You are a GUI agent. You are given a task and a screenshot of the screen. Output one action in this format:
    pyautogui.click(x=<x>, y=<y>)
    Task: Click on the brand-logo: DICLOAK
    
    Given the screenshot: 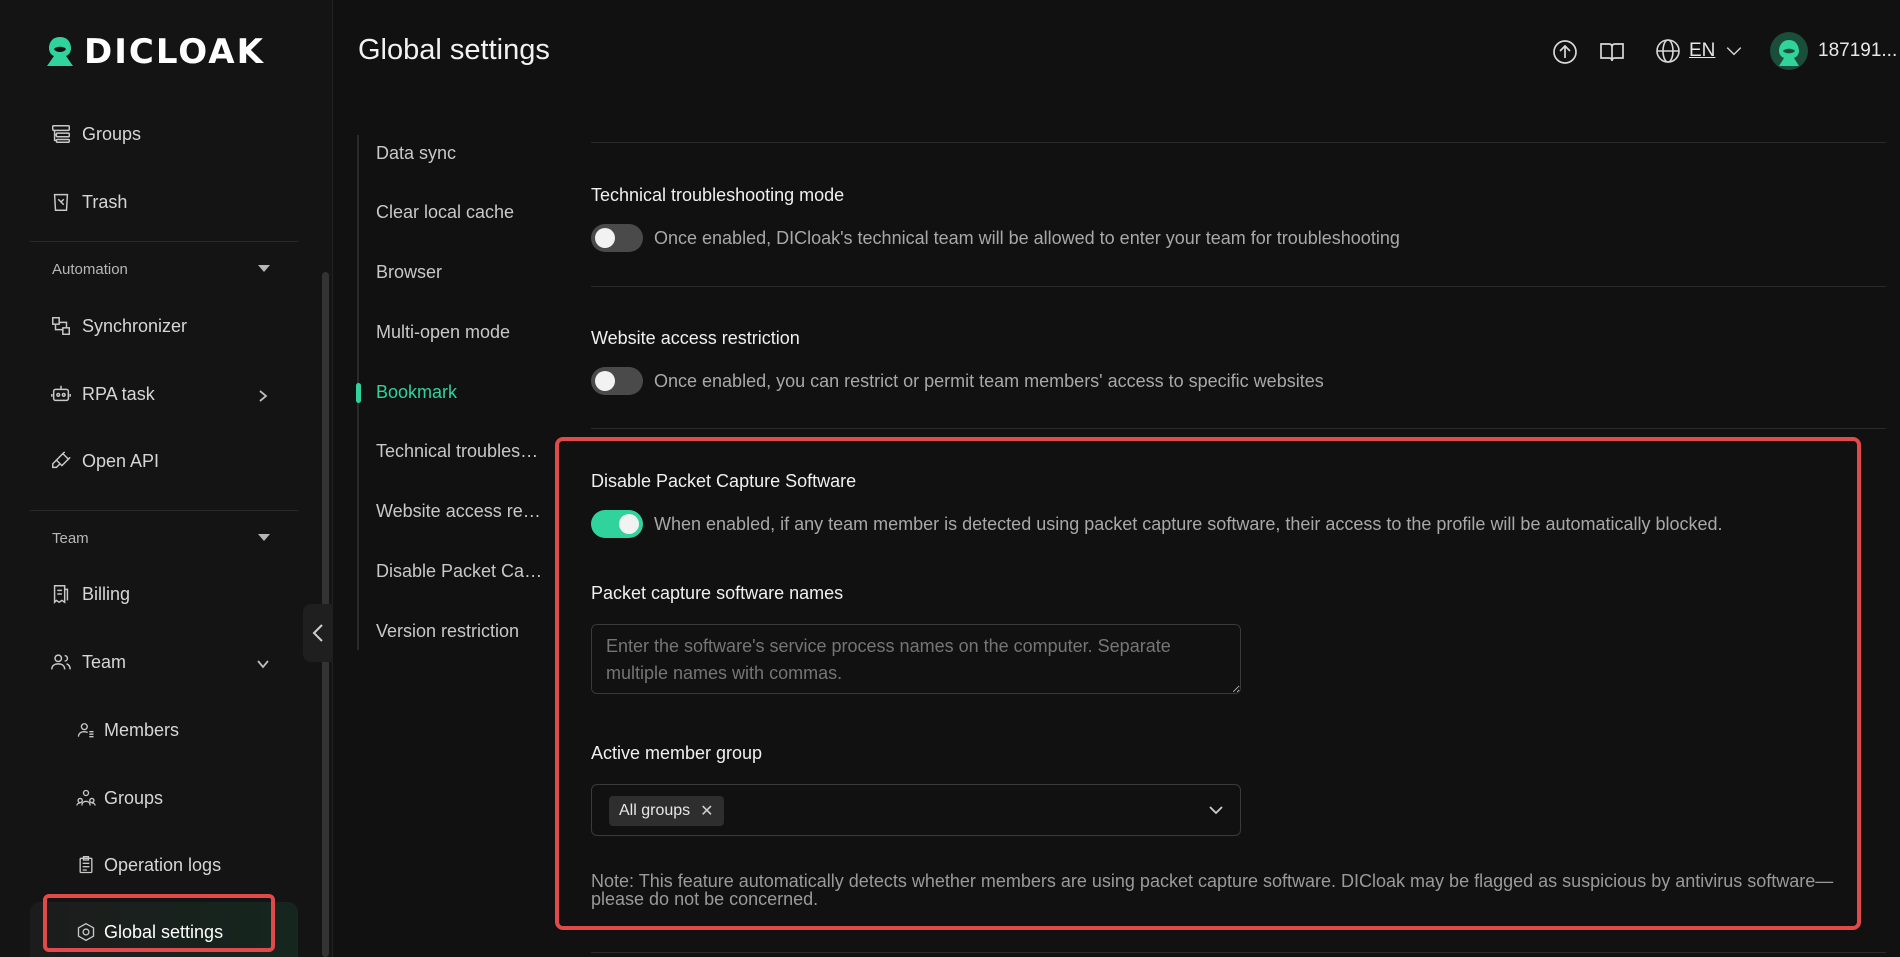 What is the action you would take?
    pyautogui.click(x=154, y=52)
    